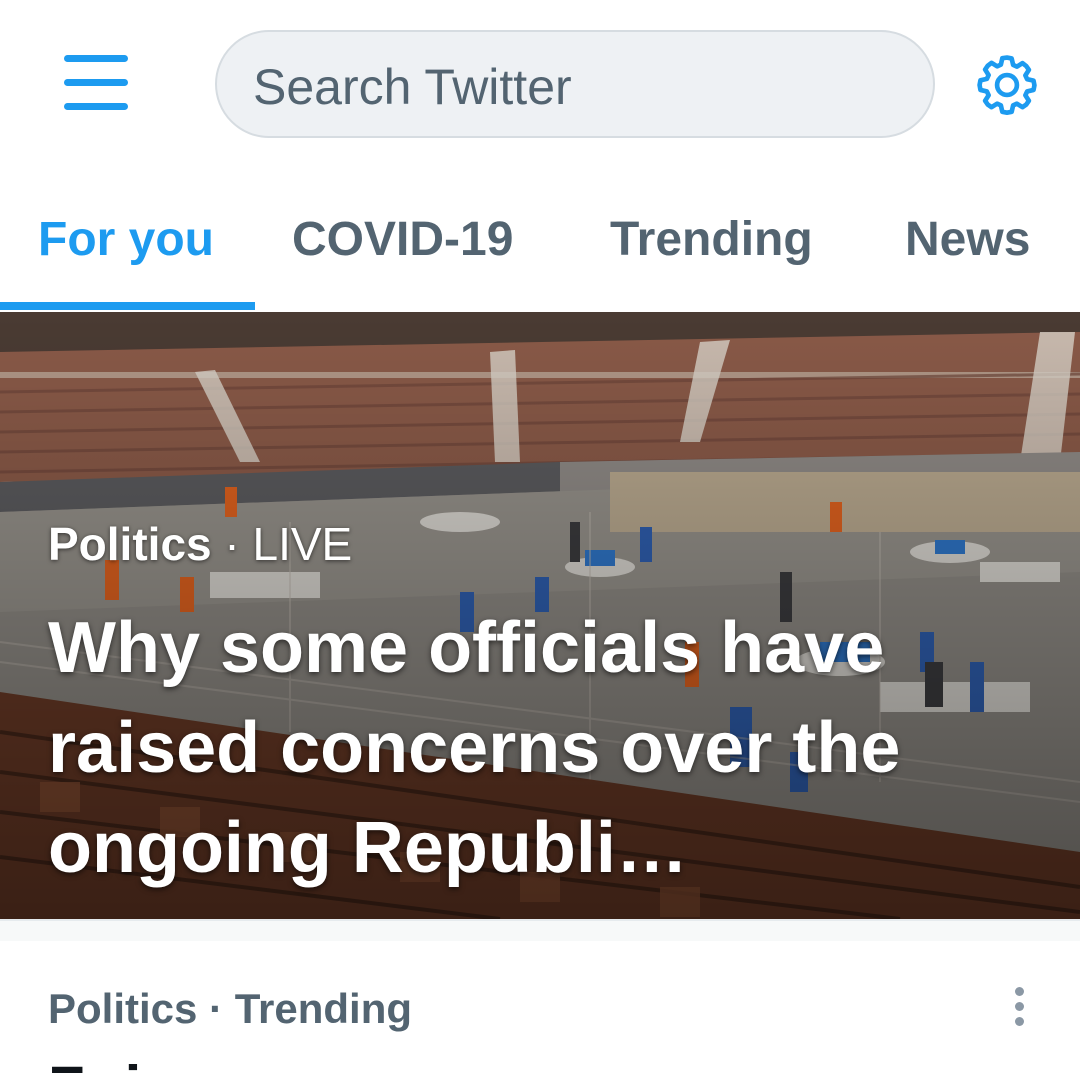 This screenshot has width=1080, height=1073. I want to click on top-bar: Search Twitter, so click(540, 80).